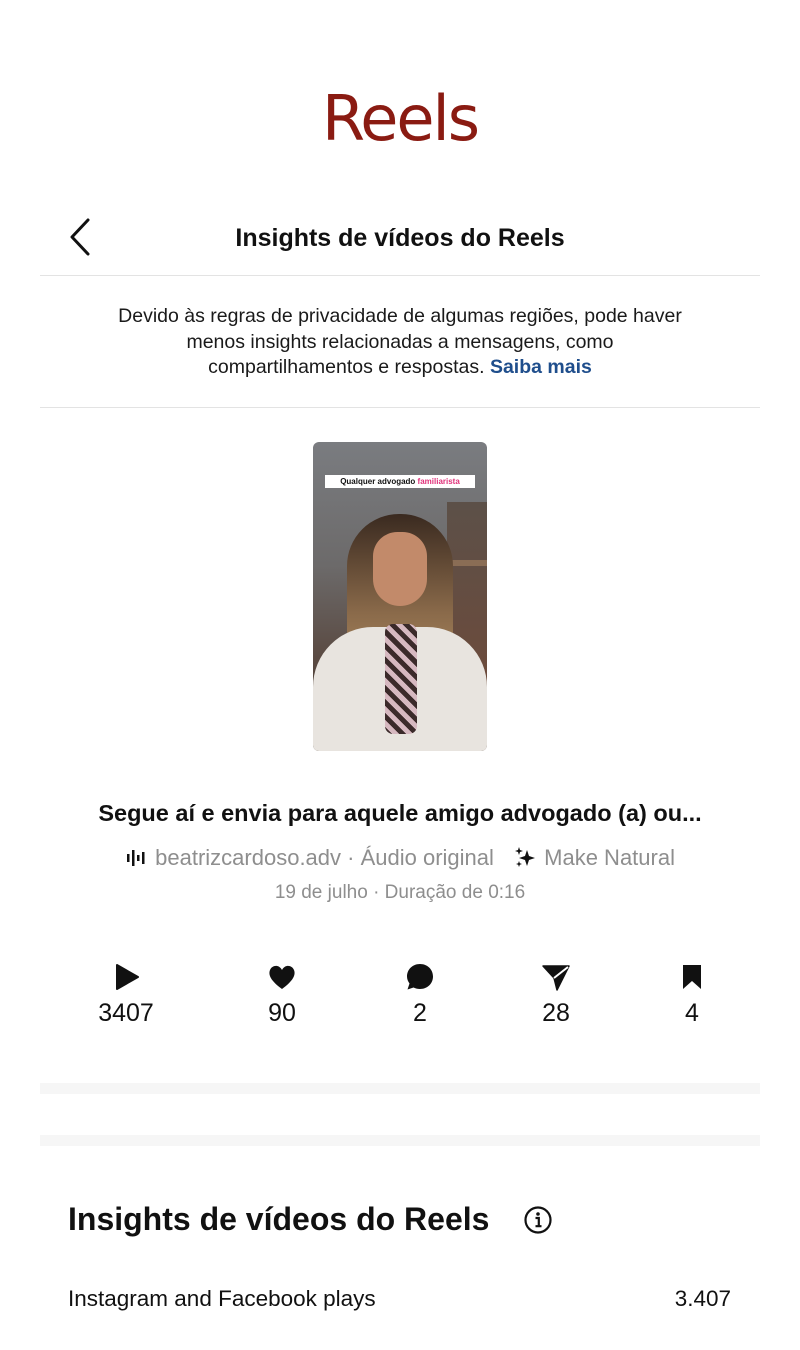  What do you see at coordinates (702, 1298) in the screenshot?
I see `insight-row-value: 3.407` at bounding box center [702, 1298].